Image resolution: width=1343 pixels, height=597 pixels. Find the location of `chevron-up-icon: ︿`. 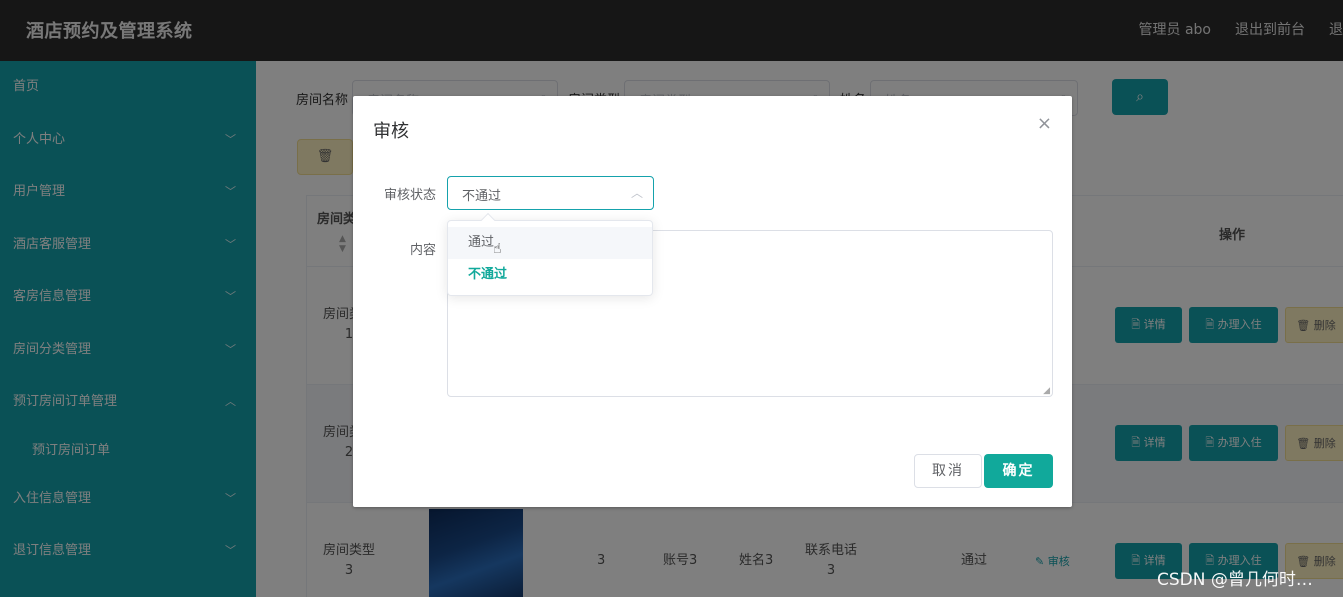

chevron-up-icon: ︿ is located at coordinates (636, 193).